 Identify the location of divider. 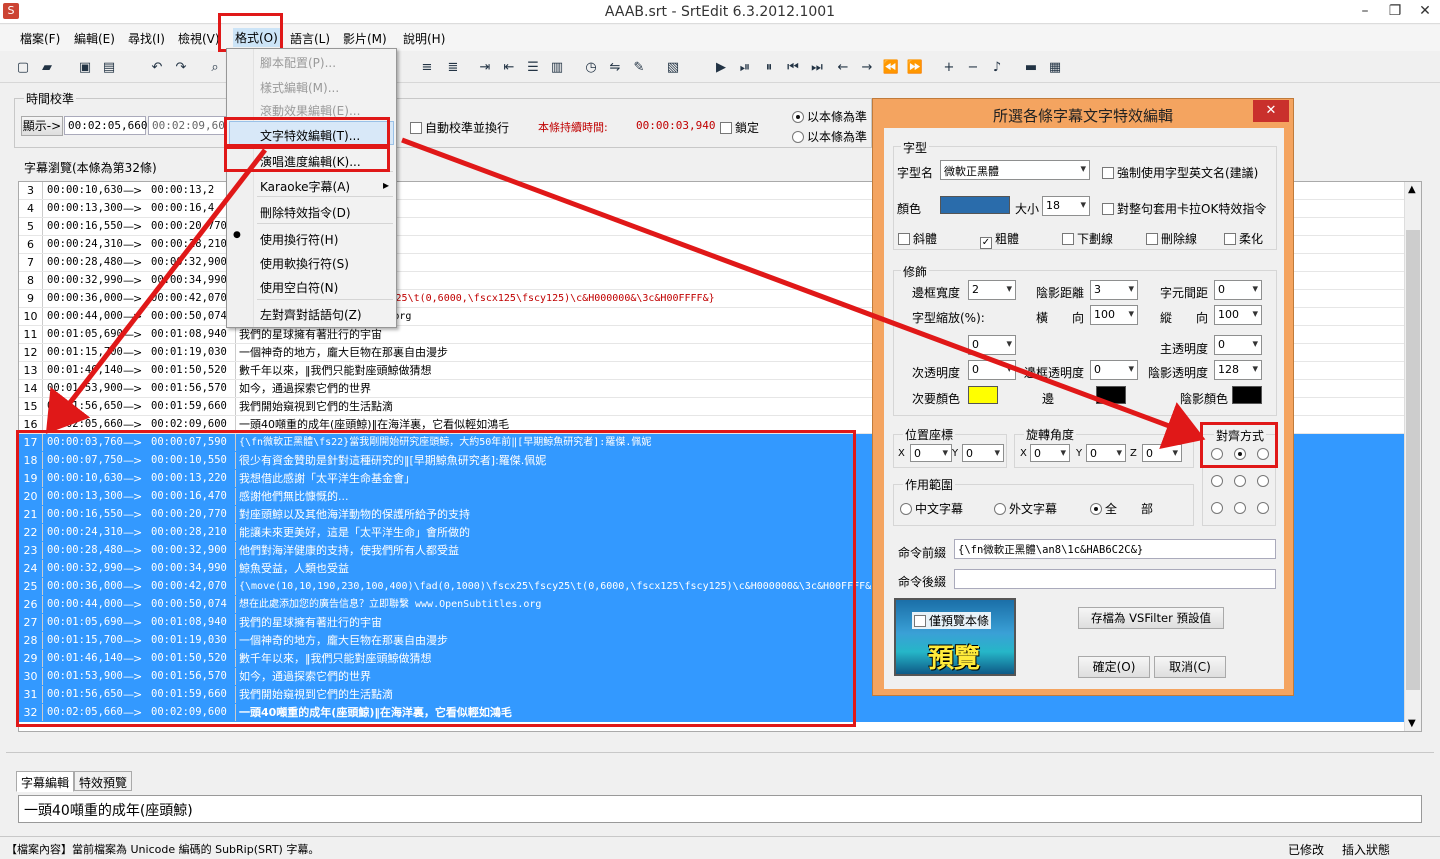
(720, 752).